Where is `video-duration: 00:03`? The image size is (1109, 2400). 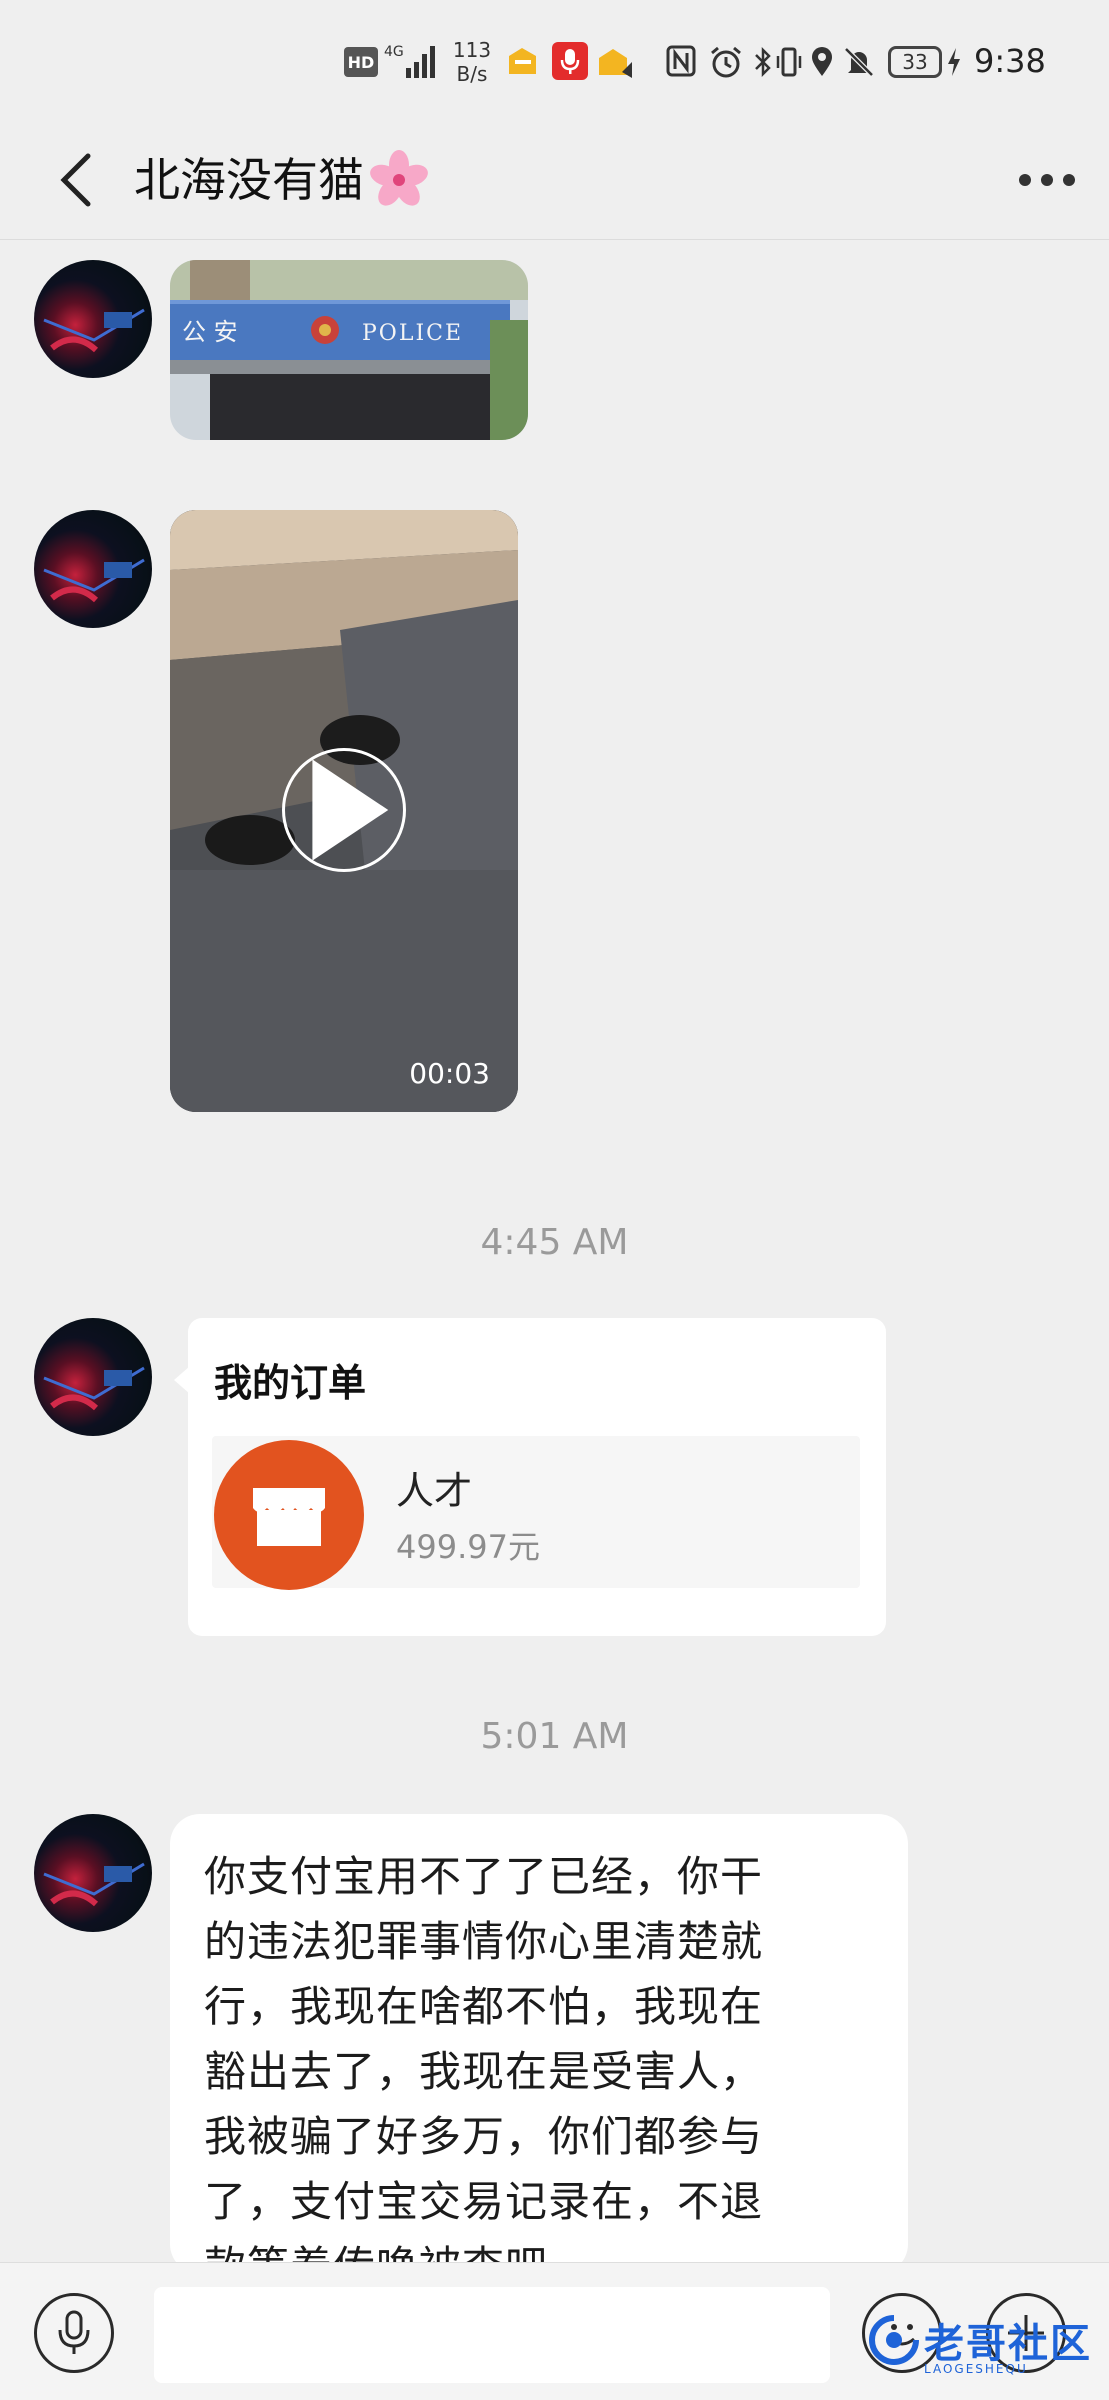 video-duration: 00:03 is located at coordinates (449, 1073).